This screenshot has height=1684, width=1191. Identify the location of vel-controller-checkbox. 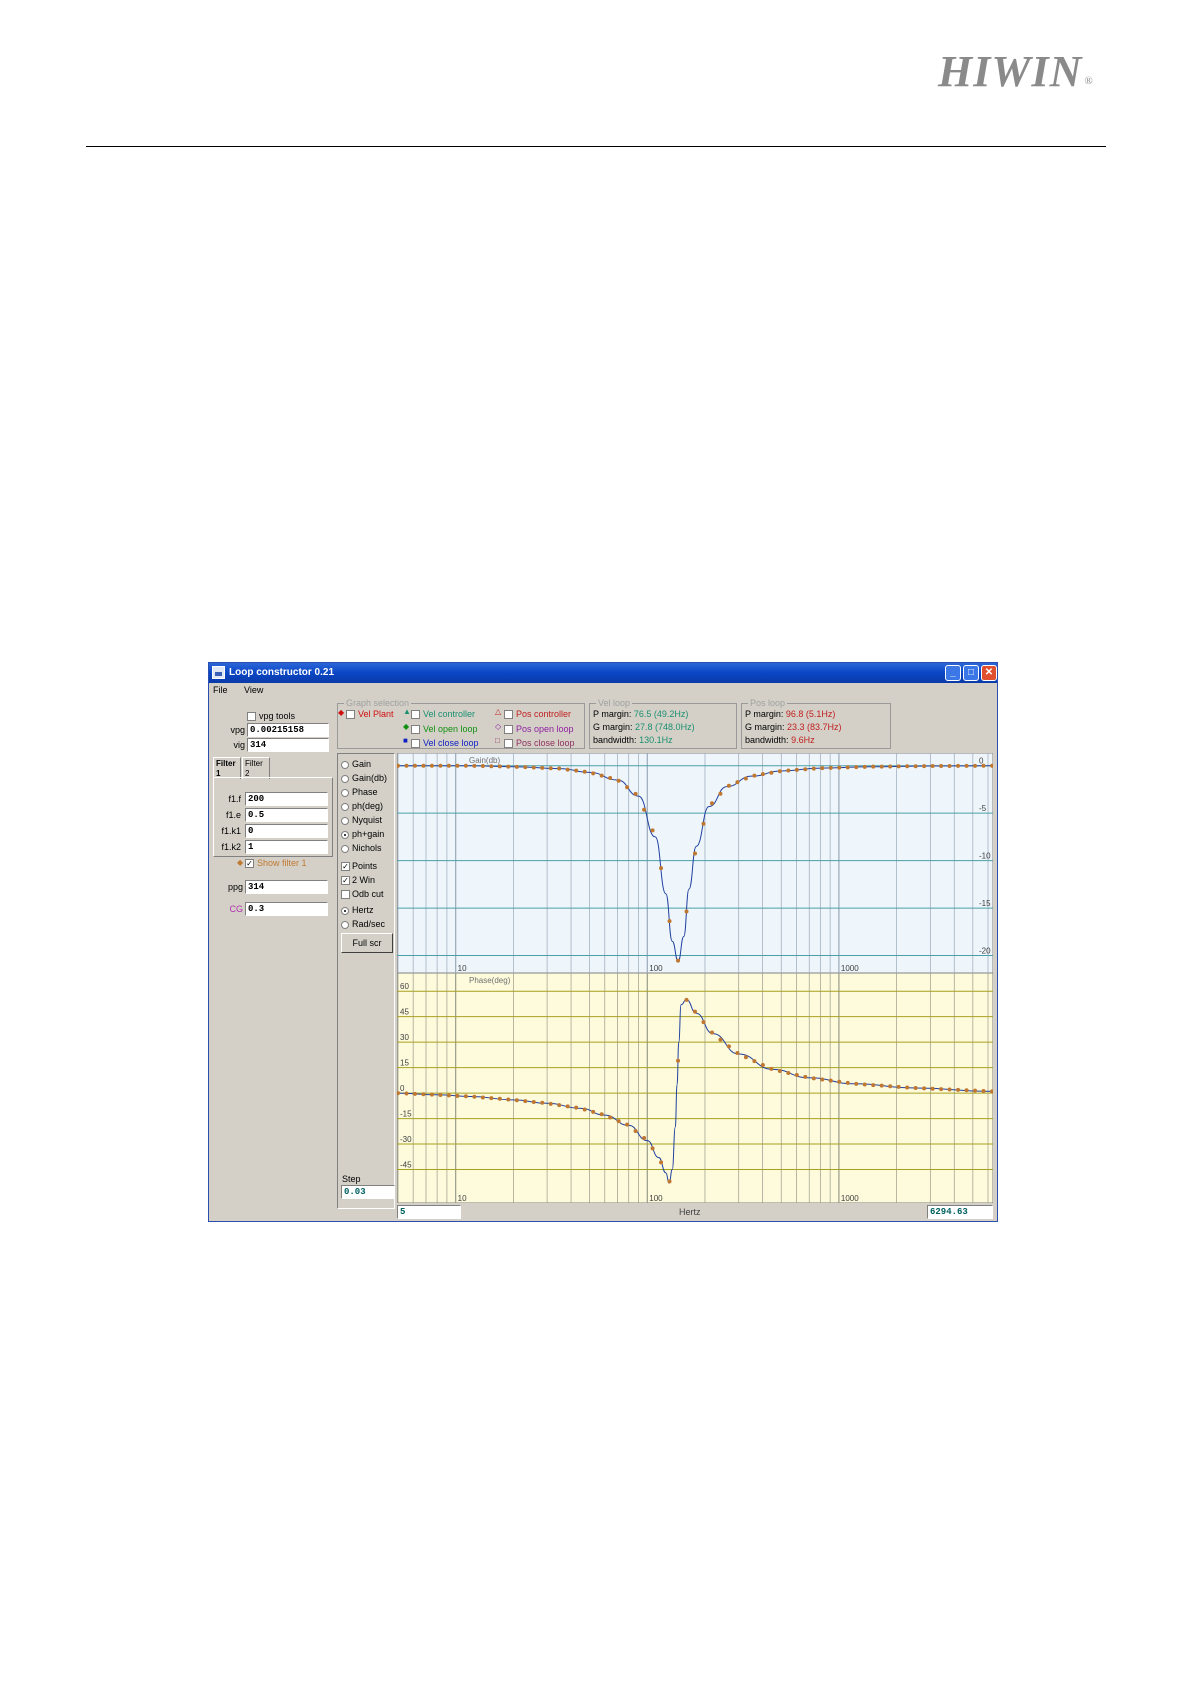
(415, 714).